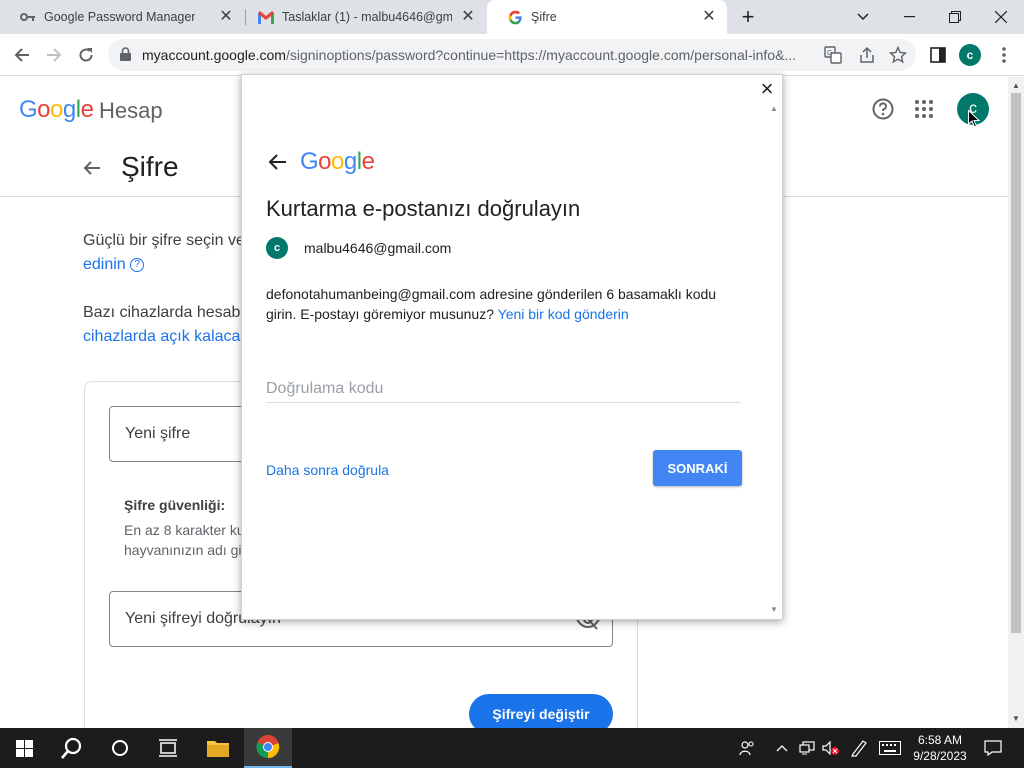 The height and width of the screenshot is (768, 1024). Describe the element at coordinates (774, 109) in the screenshot. I see `dialog-scroll-up-icon: ▲` at that location.